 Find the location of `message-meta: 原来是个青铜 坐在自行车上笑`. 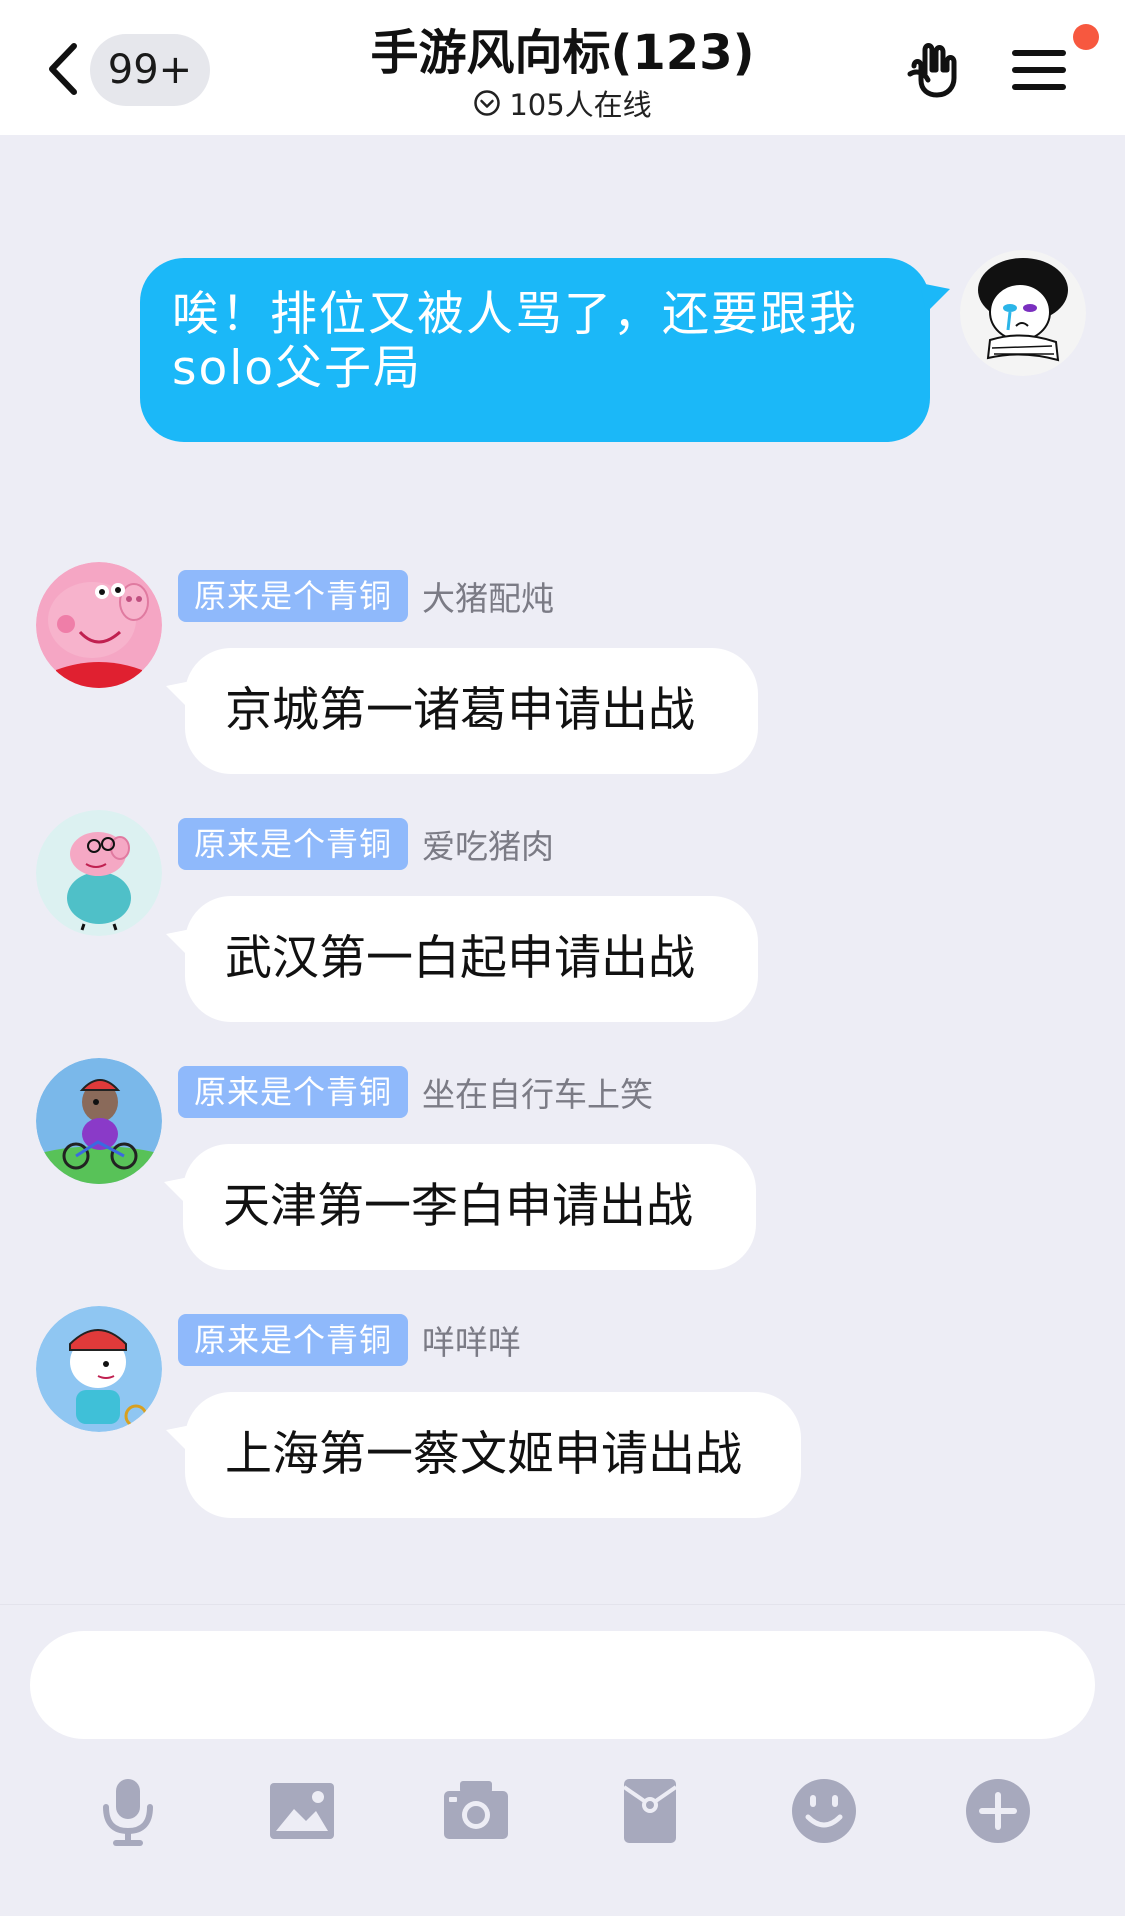

message-meta: 原来是个青铜 坐在自行车上笑 is located at coordinates (415, 1092).